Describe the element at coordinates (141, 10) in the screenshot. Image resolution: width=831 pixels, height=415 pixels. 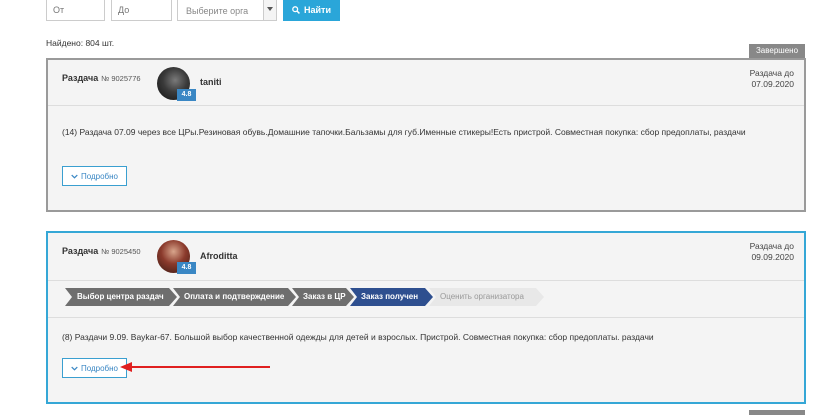
I see `date-to-input` at that location.